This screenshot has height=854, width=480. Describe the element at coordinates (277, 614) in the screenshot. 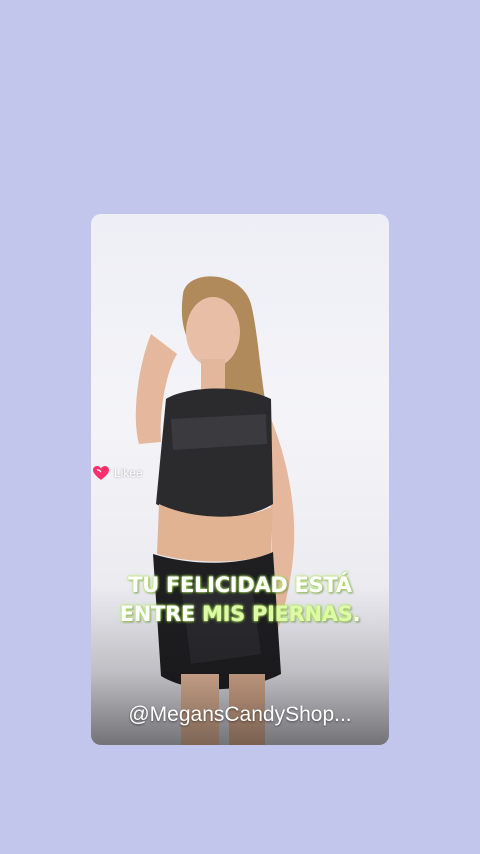

I see `caption-line-2-highlight: MIS PIERNAS` at that location.